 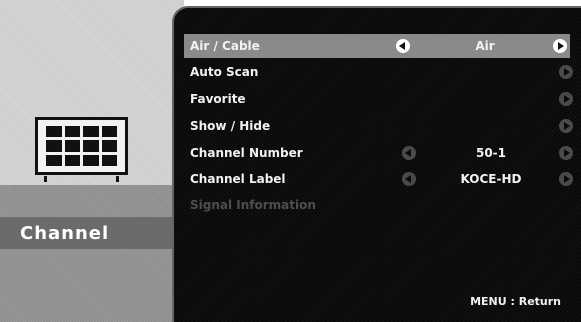 I want to click on menu-item-channel-label: Channel Label KOCE-HD, so click(x=381, y=179).